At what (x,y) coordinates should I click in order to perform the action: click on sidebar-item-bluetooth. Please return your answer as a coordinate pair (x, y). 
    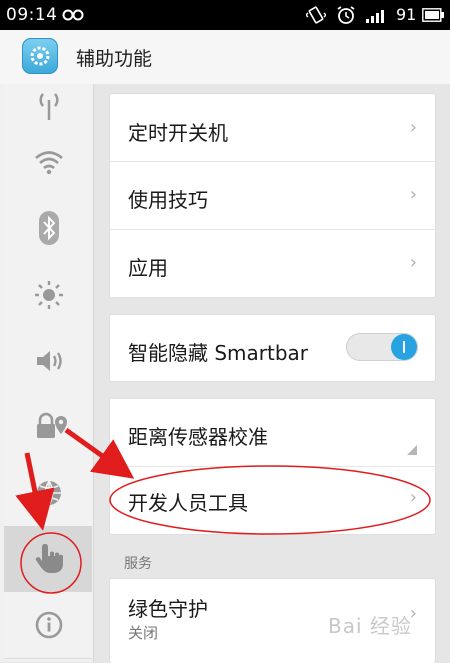
    Looking at the image, I should click on (48, 229).